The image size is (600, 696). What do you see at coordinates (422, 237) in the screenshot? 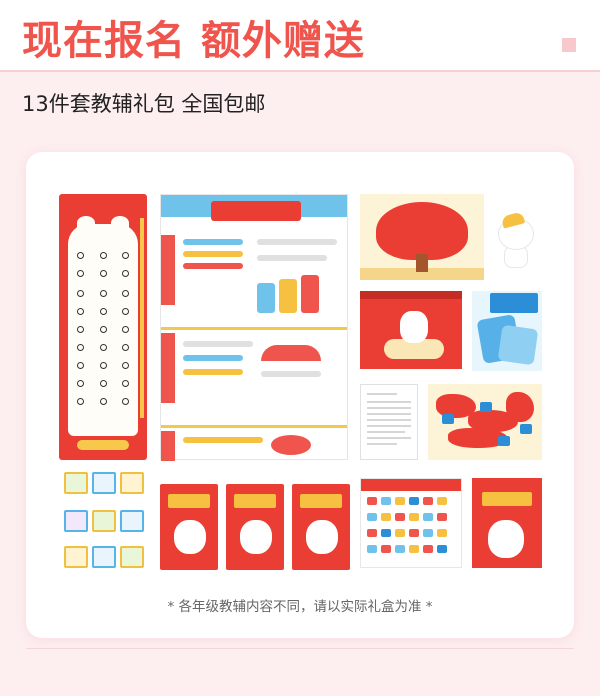
I see `knowledge-tree-poster` at bounding box center [422, 237].